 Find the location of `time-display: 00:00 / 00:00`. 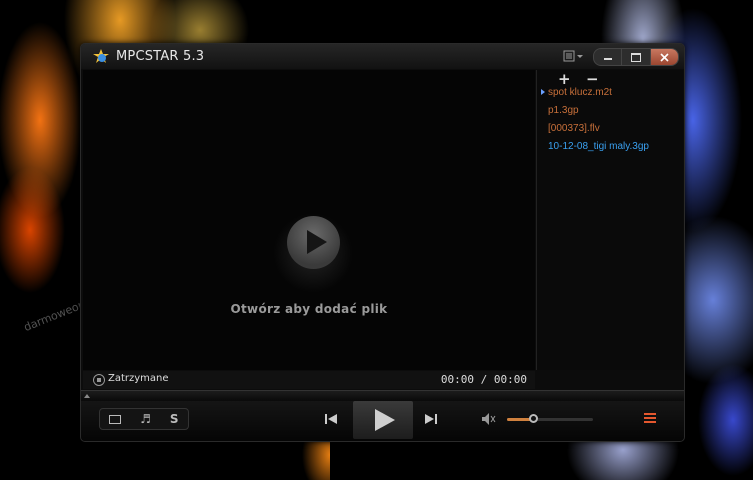

time-display: 00:00 / 00:00 is located at coordinates (483, 379).